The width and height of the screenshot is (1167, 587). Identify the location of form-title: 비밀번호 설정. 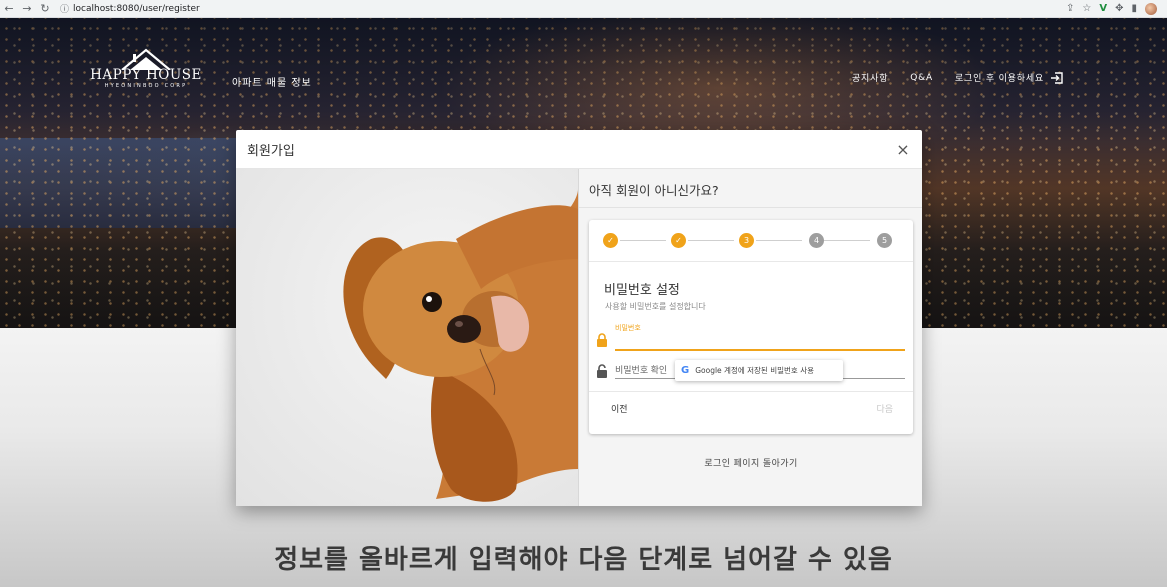
(642, 290).